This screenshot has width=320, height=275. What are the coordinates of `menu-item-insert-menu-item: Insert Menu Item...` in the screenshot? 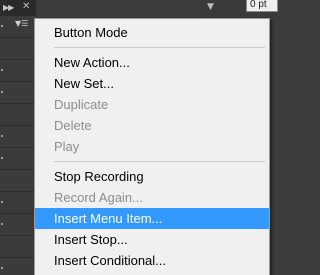 It's located at (152, 218).